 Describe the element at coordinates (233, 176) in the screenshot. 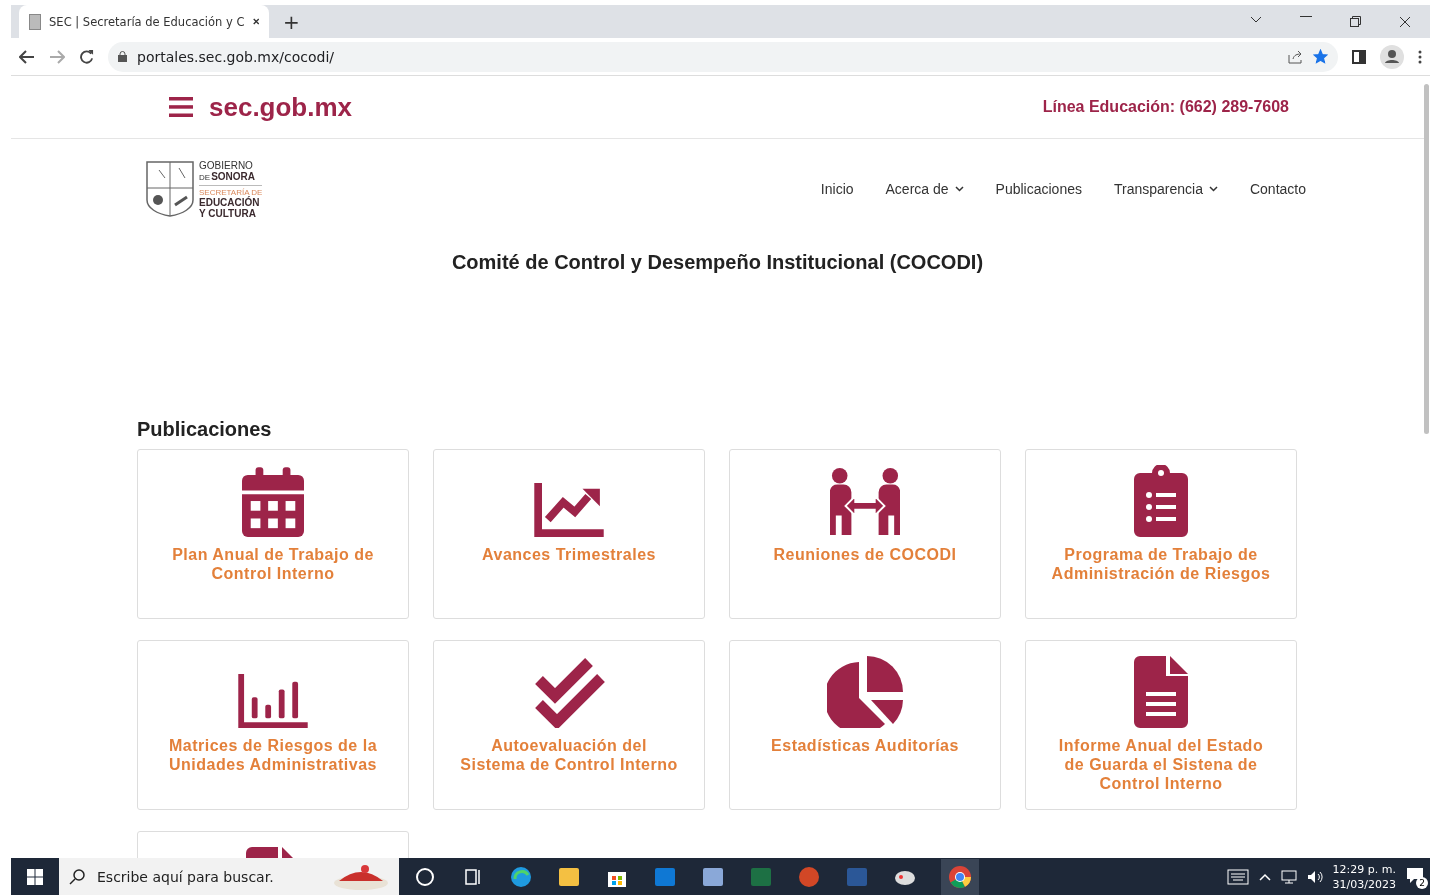

I see `logo-text: SONORA` at that location.